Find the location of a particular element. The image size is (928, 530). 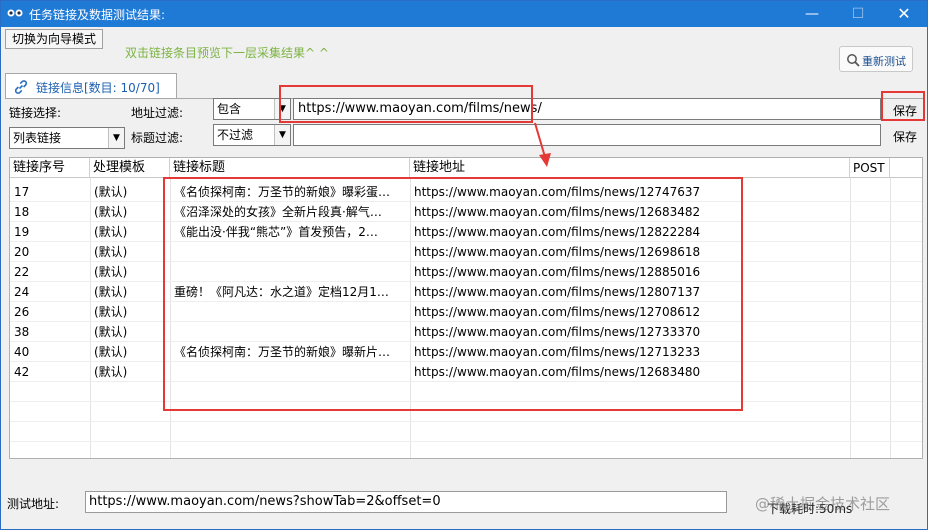

cell-id: 38 is located at coordinates (22, 332).